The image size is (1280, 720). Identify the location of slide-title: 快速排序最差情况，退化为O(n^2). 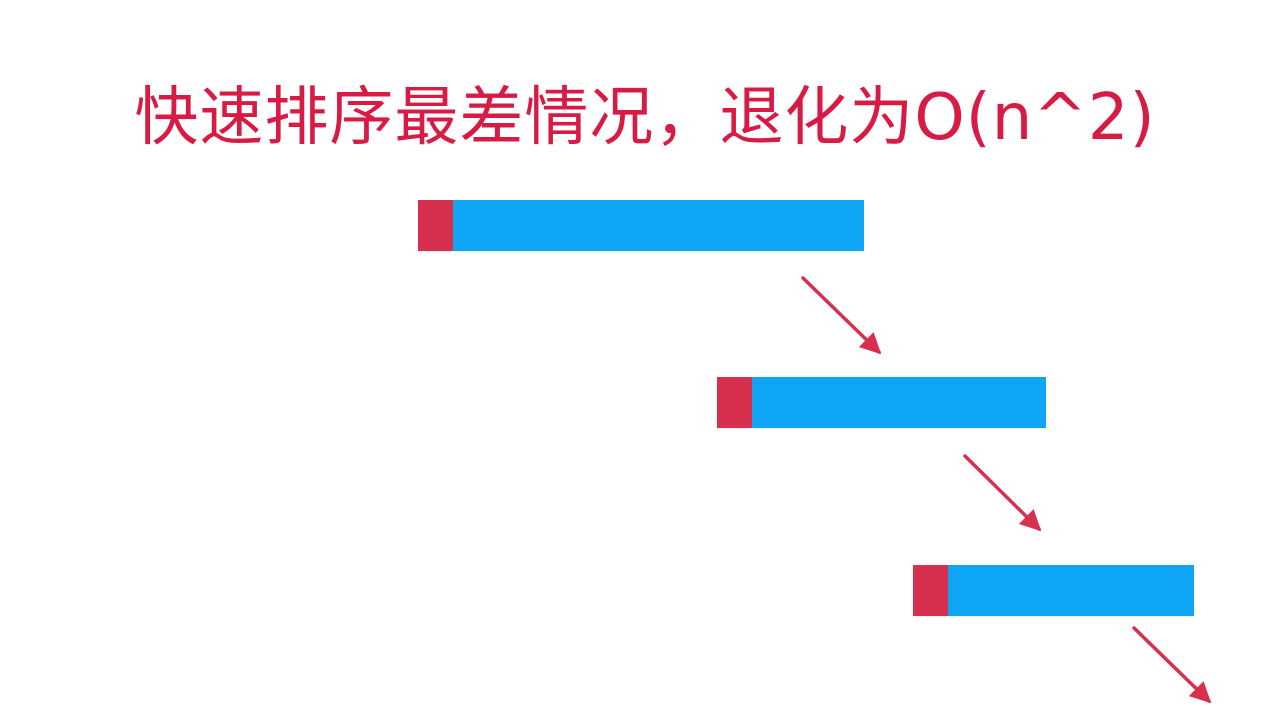
(645, 118).